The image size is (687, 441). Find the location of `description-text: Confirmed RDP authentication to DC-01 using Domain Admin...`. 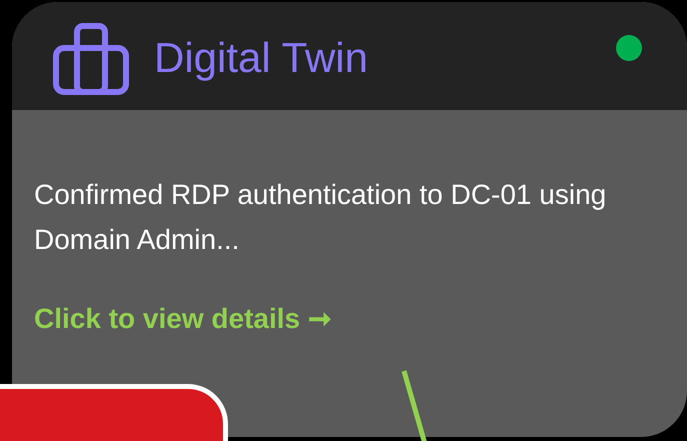

description-text: Confirmed RDP authentication to DC-01 using Domain Admin... is located at coordinates (321, 217).